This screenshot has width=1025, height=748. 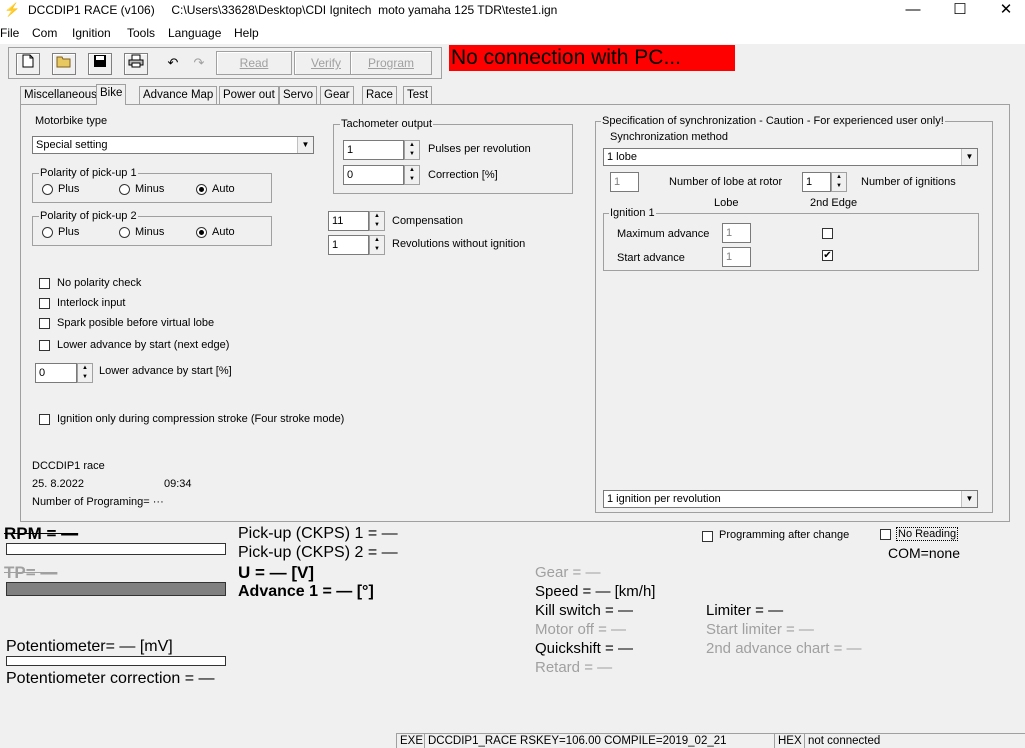 I want to click on verify-button: Verify, so click(x=326, y=63).